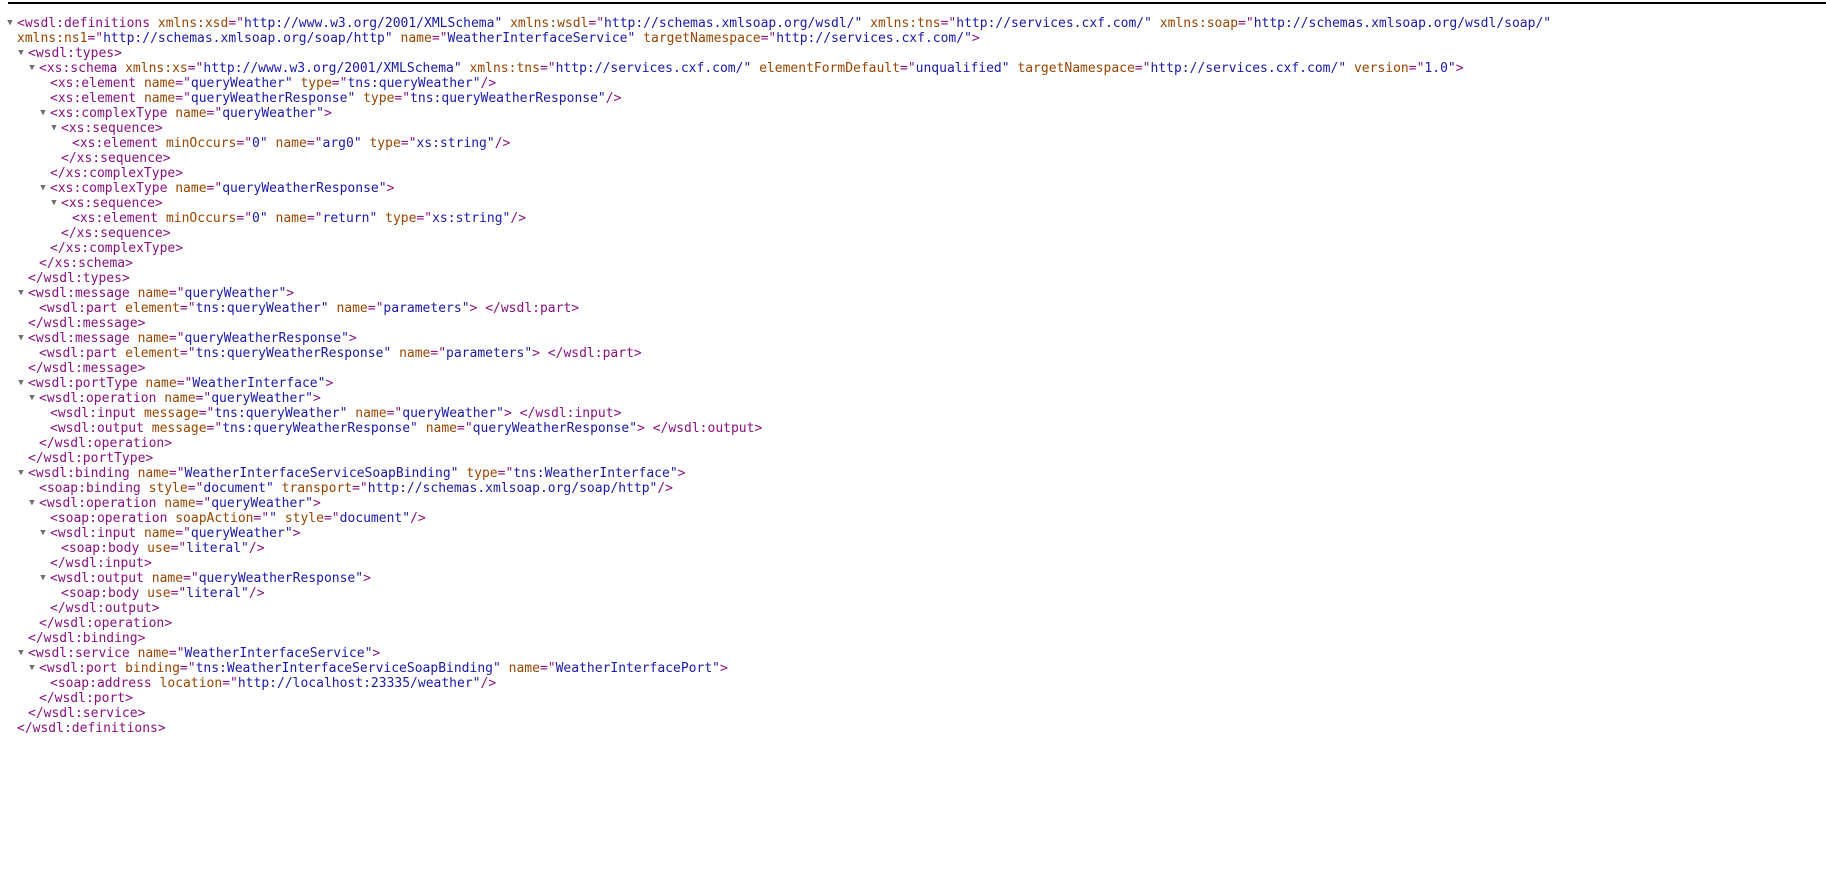 This screenshot has width=1826, height=880. What do you see at coordinates (112, 188) in the screenshot?
I see `tag-name: xs:complexType` at bounding box center [112, 188].